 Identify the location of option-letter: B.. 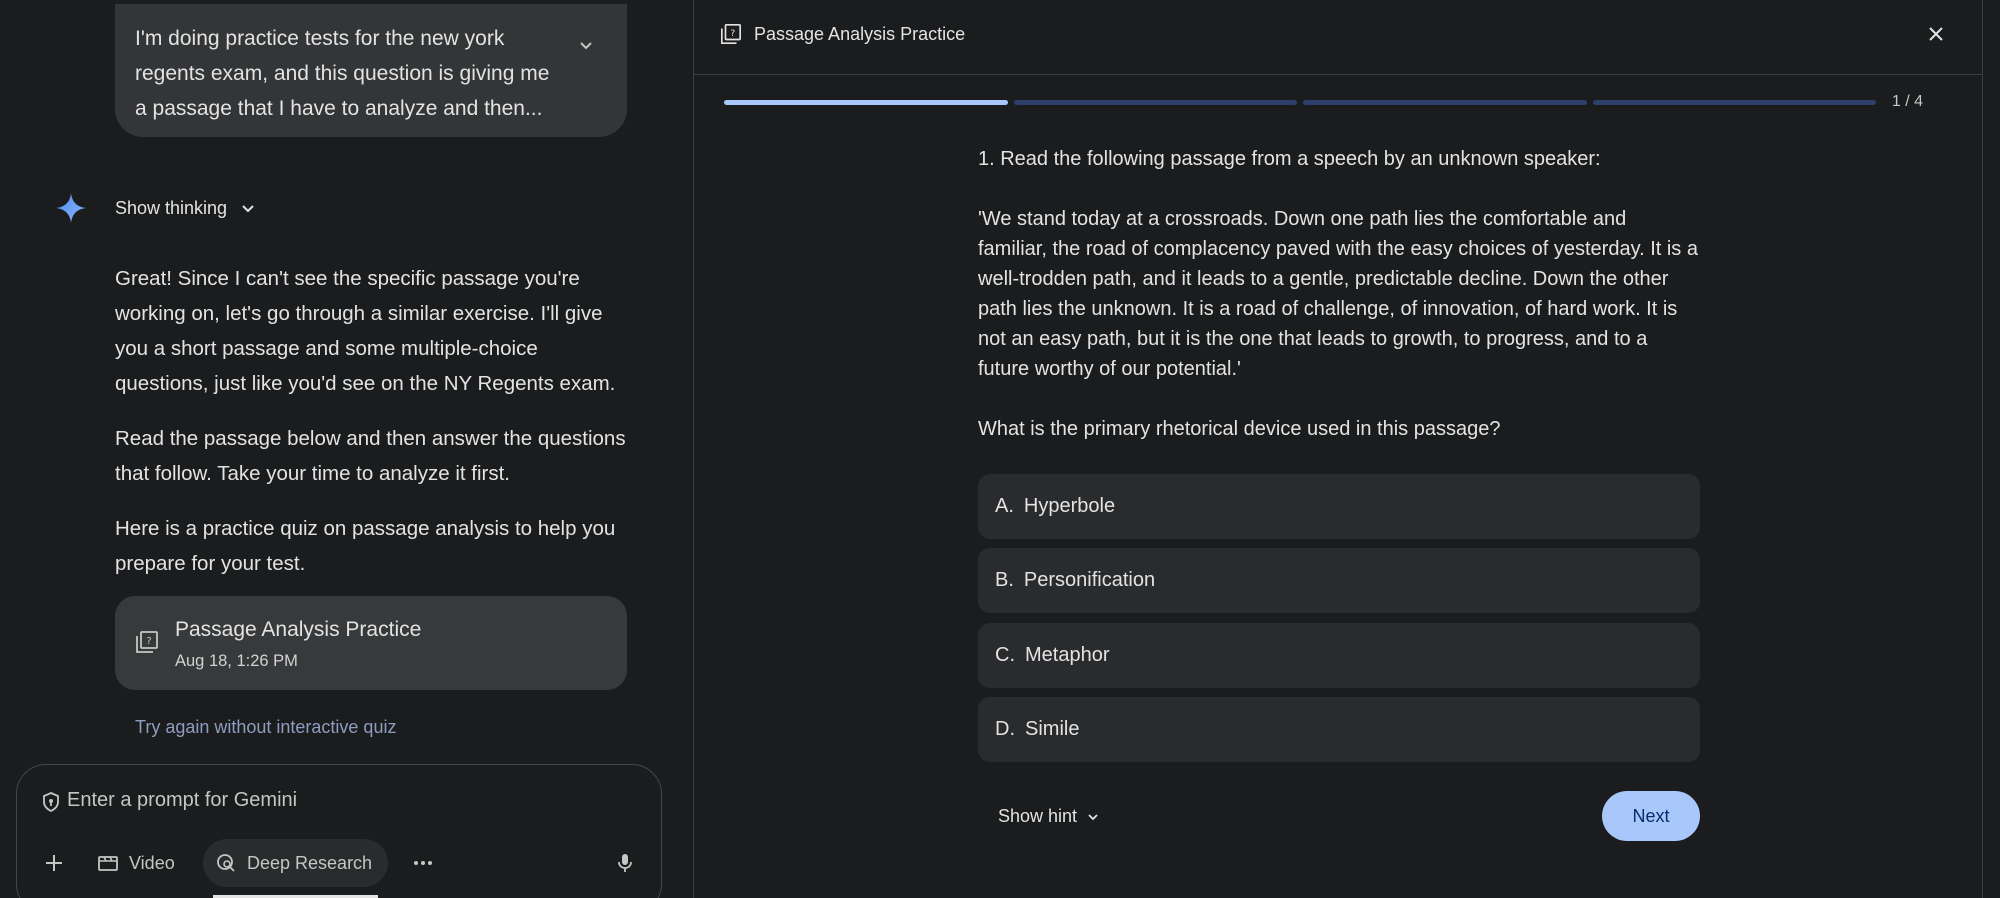
(1004, 580).